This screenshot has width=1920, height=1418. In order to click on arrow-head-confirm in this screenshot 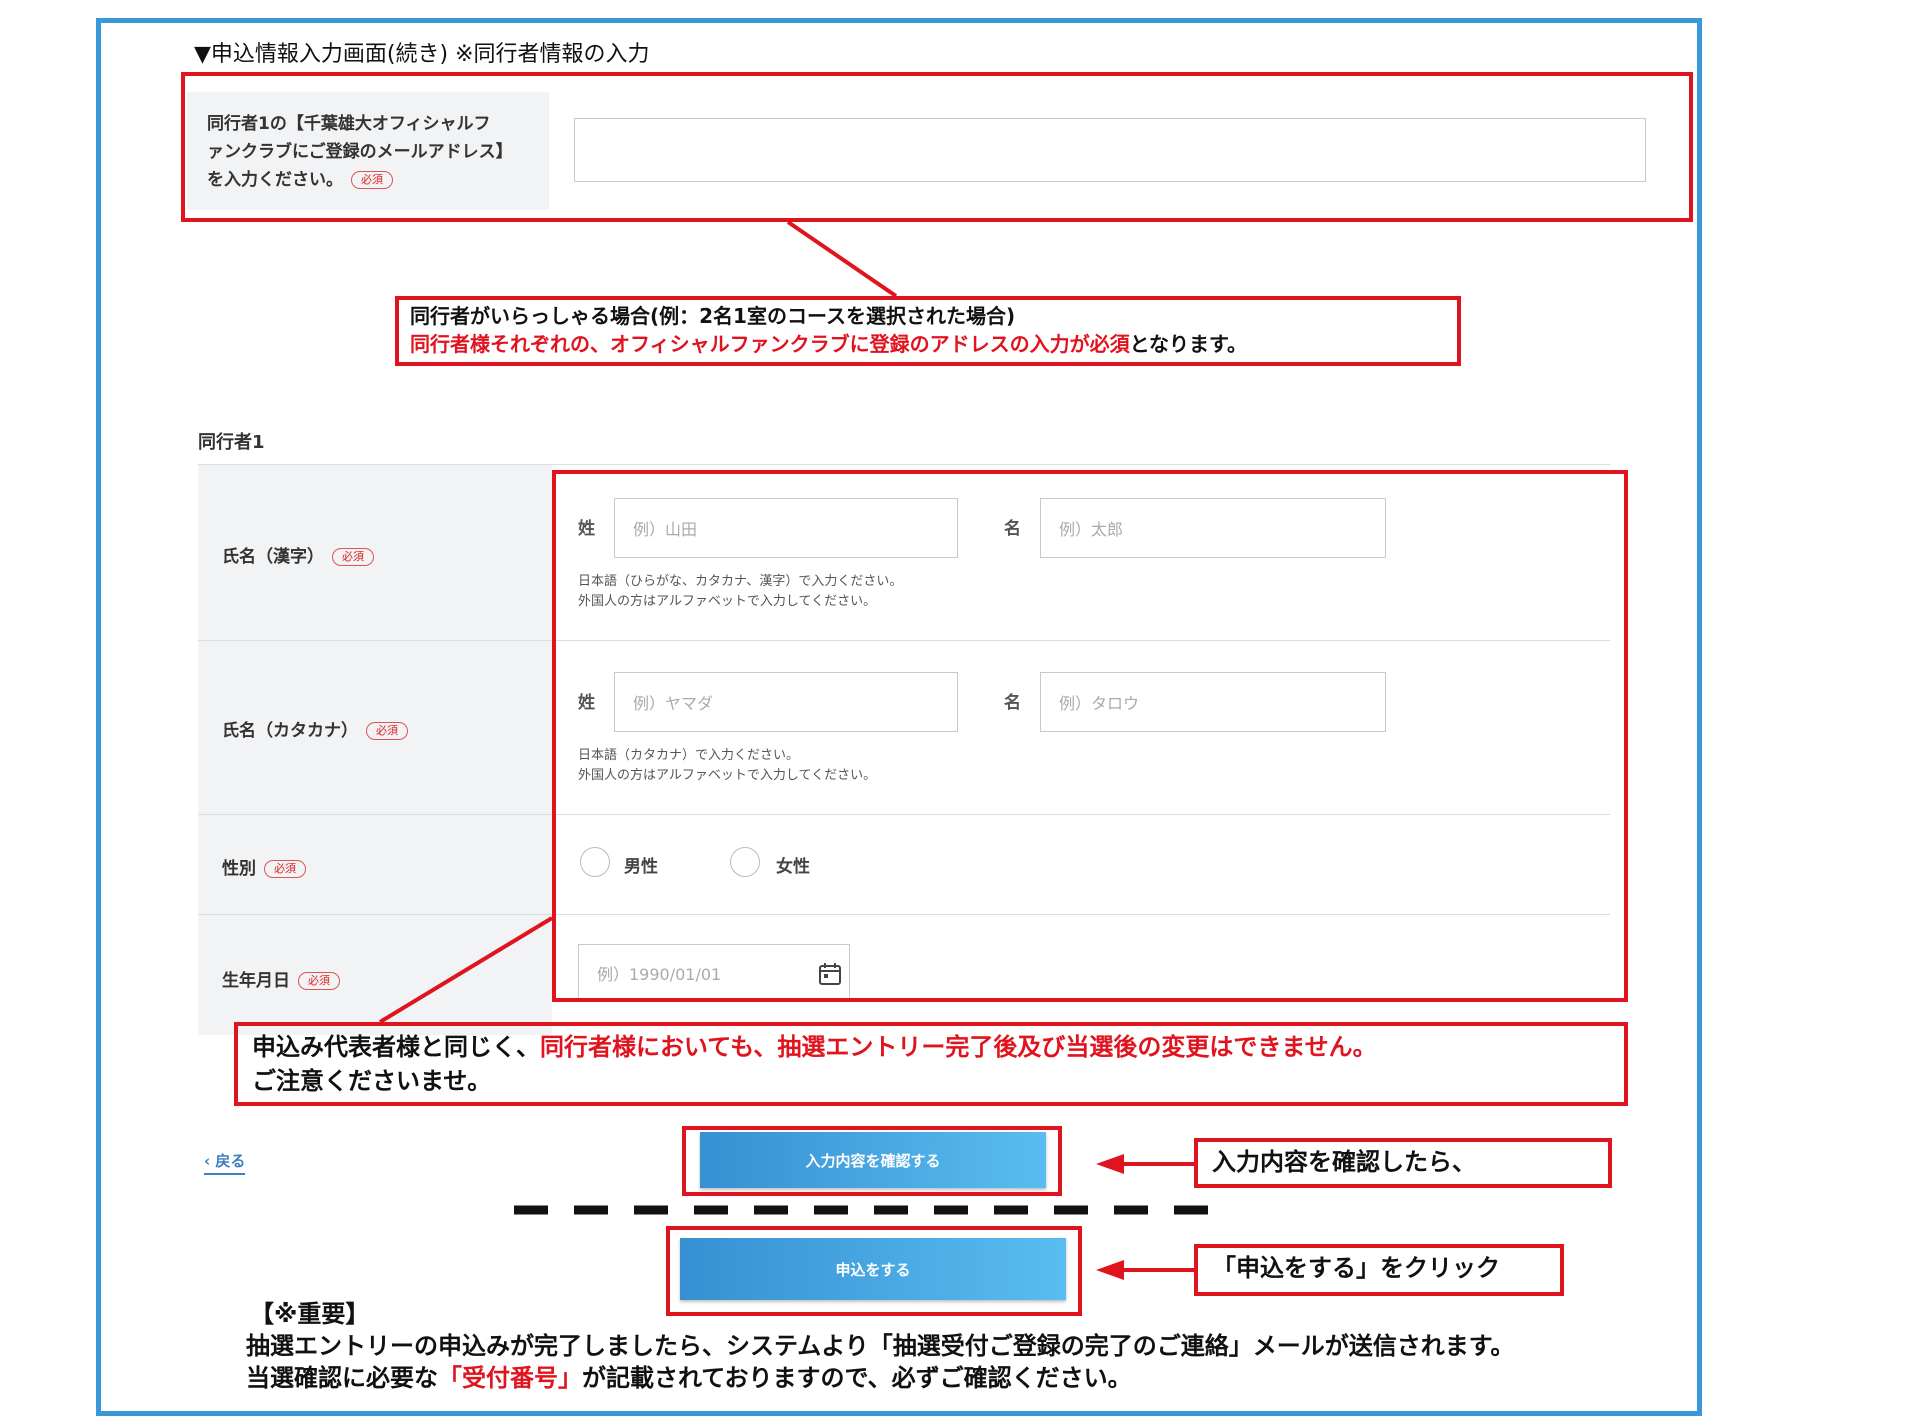, I will do `click(1110, 1164)`.